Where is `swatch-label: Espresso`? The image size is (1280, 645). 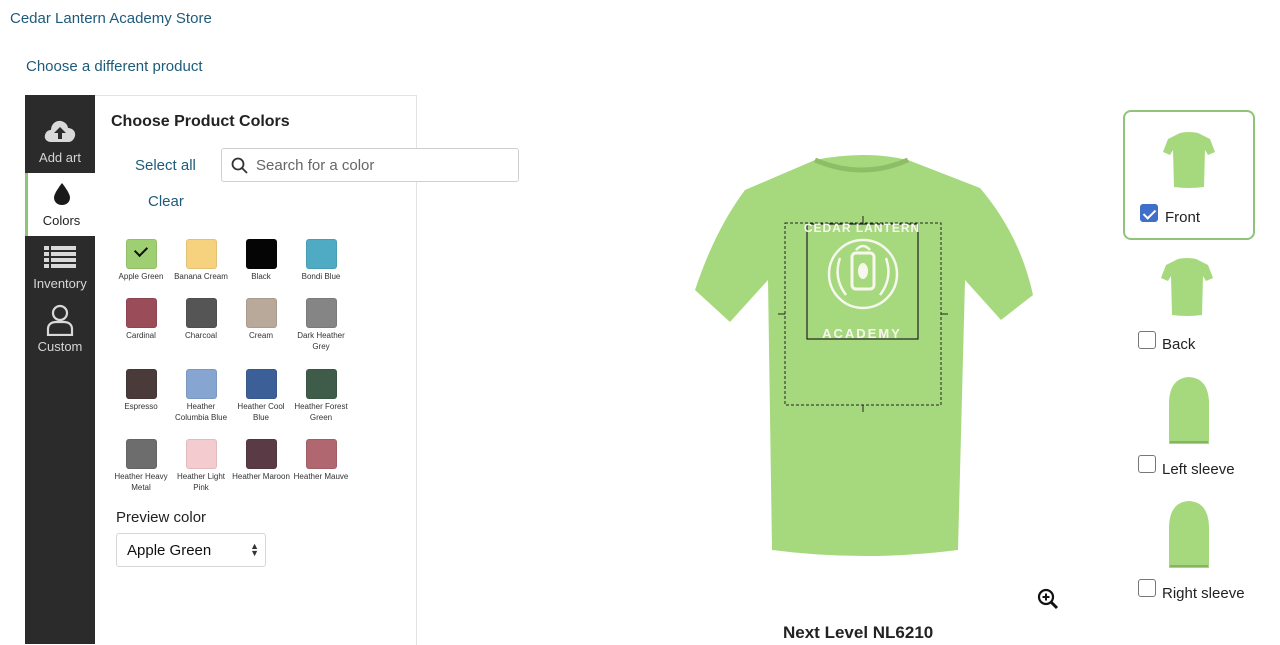 swatch-label: Espresso is located at coordinates (141, 406).